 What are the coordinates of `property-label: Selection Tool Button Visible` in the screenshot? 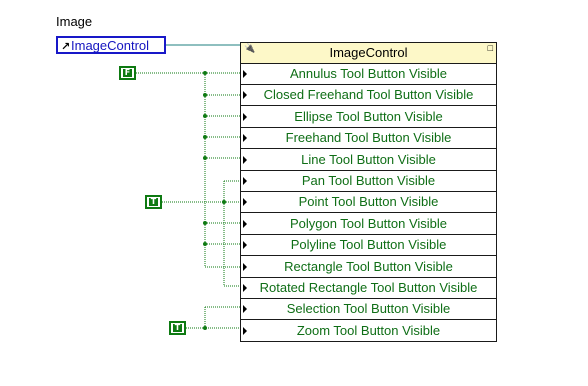 It's located at (368, 309).